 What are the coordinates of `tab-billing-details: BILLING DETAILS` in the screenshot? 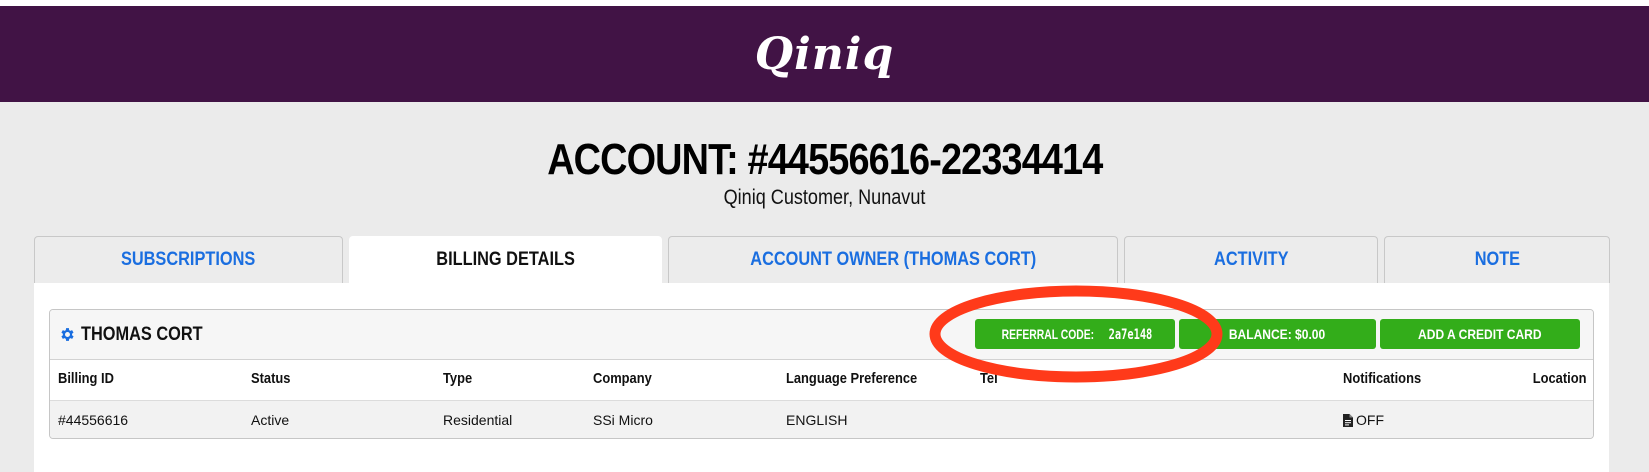 It's located at (505, 259).